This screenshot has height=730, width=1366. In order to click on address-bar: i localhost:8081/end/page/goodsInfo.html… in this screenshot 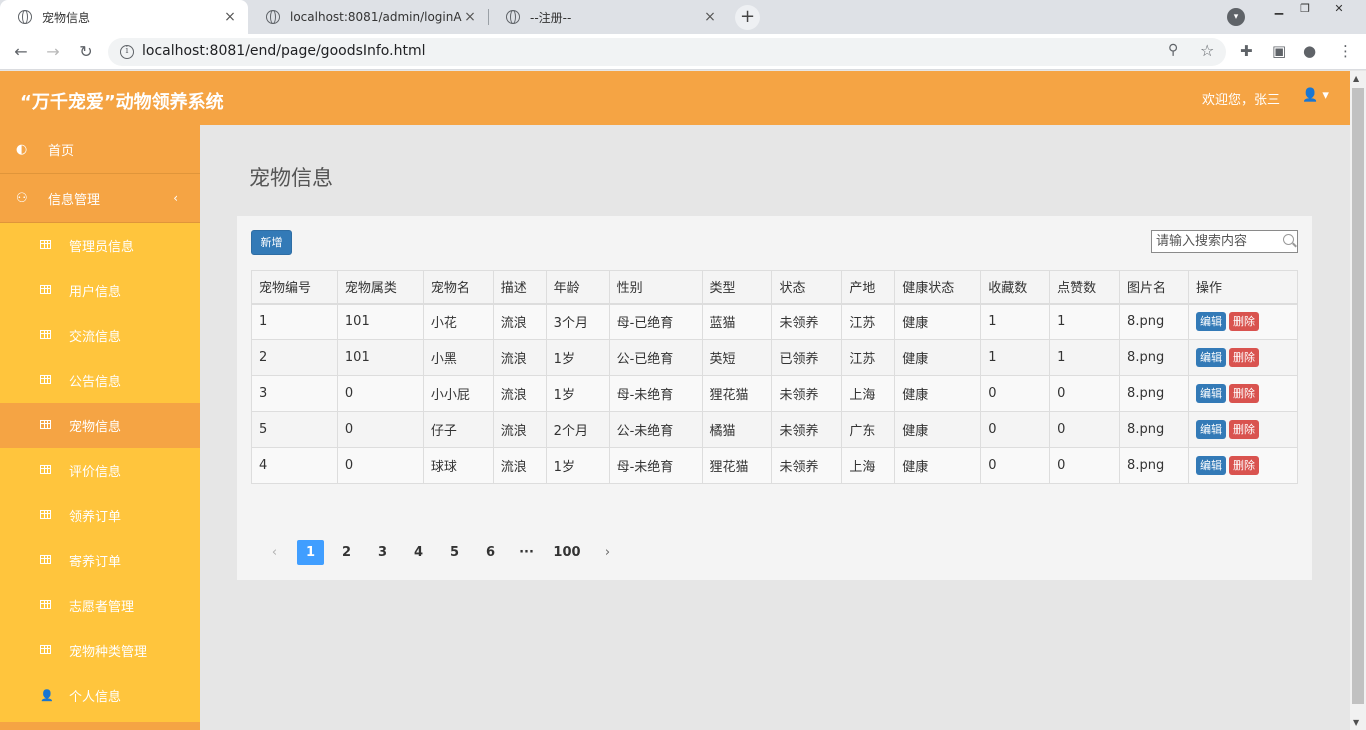, I will do `click(667, 52)`.